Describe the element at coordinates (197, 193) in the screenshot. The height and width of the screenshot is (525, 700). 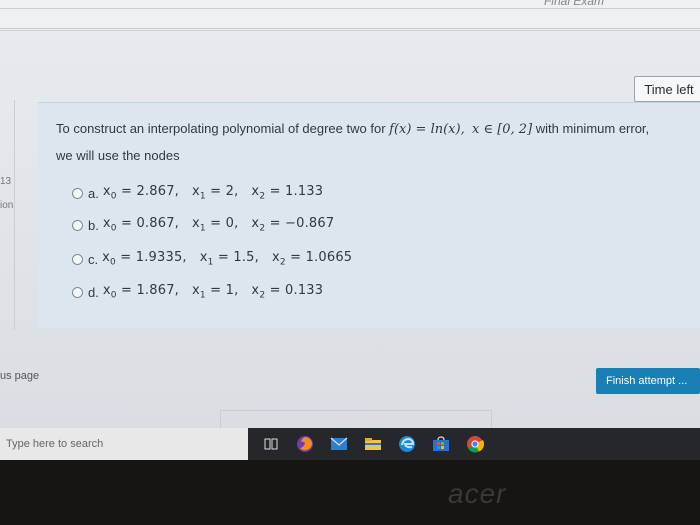
I see `answer-option-a: a. x0 = 2.867, x1 = 2, x2 = 1.133` at that location.